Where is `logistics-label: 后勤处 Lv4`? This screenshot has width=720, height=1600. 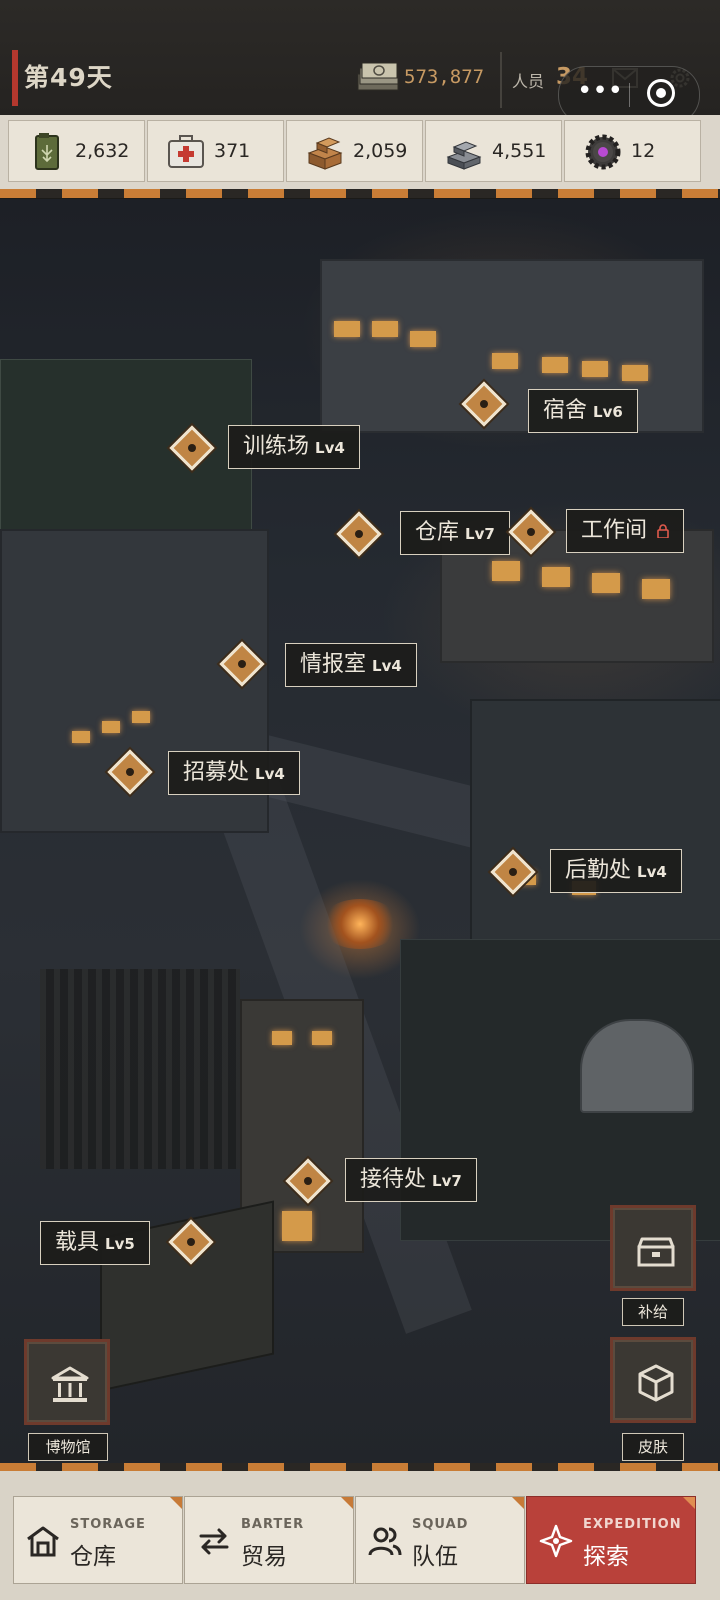
logistics-label: 后勤处 Lv4 is located at coordinates (616, 871).